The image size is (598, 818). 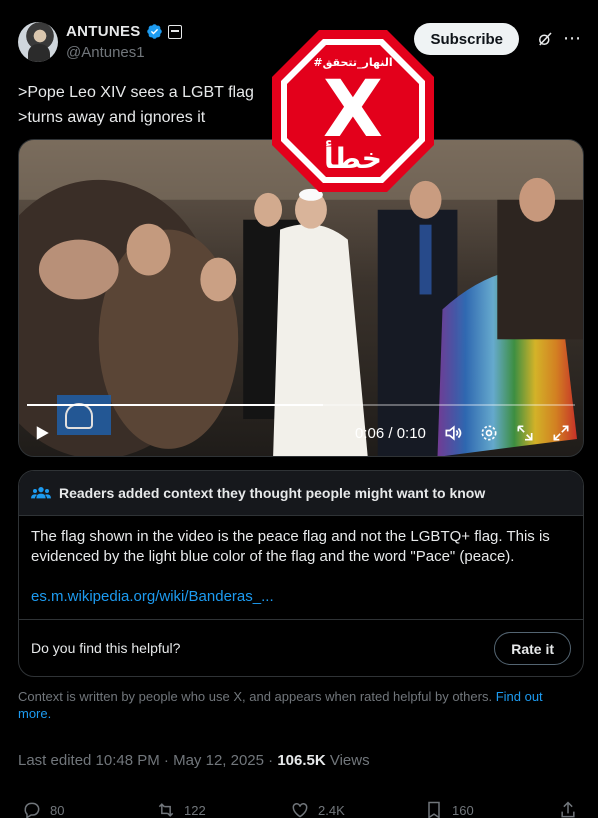 What do you see at coordinates (449, 809) in the screenshot?
I see `bookmark-button: 160` at bounding box center [449, 809].